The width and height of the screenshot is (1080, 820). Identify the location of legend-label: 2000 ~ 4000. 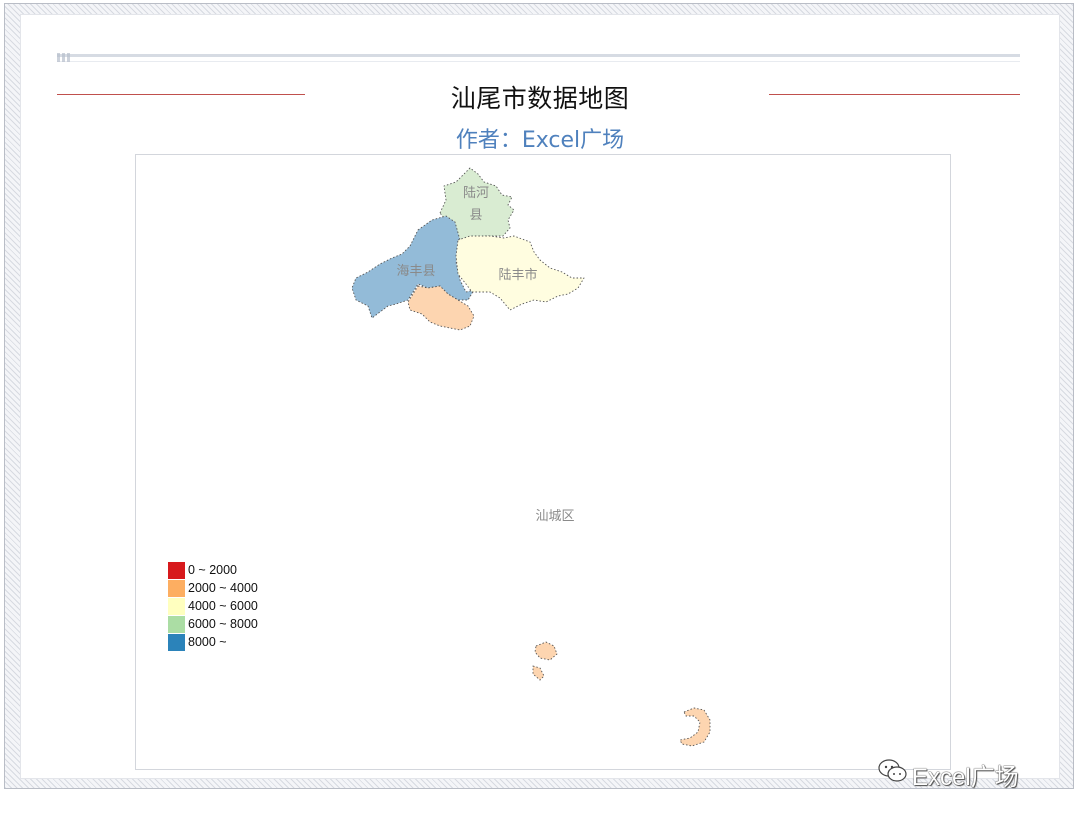
(223, 588).